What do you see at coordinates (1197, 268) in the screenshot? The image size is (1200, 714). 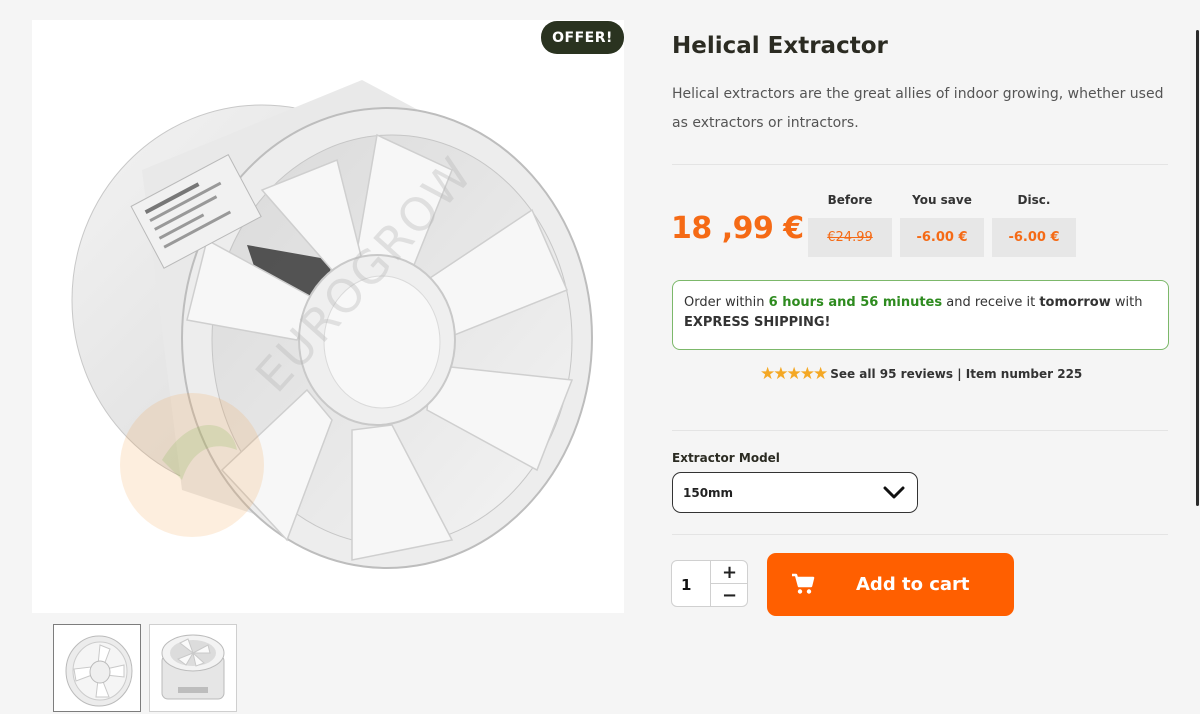 I see `page-scrollbar` at bounding box center [1197, 268].